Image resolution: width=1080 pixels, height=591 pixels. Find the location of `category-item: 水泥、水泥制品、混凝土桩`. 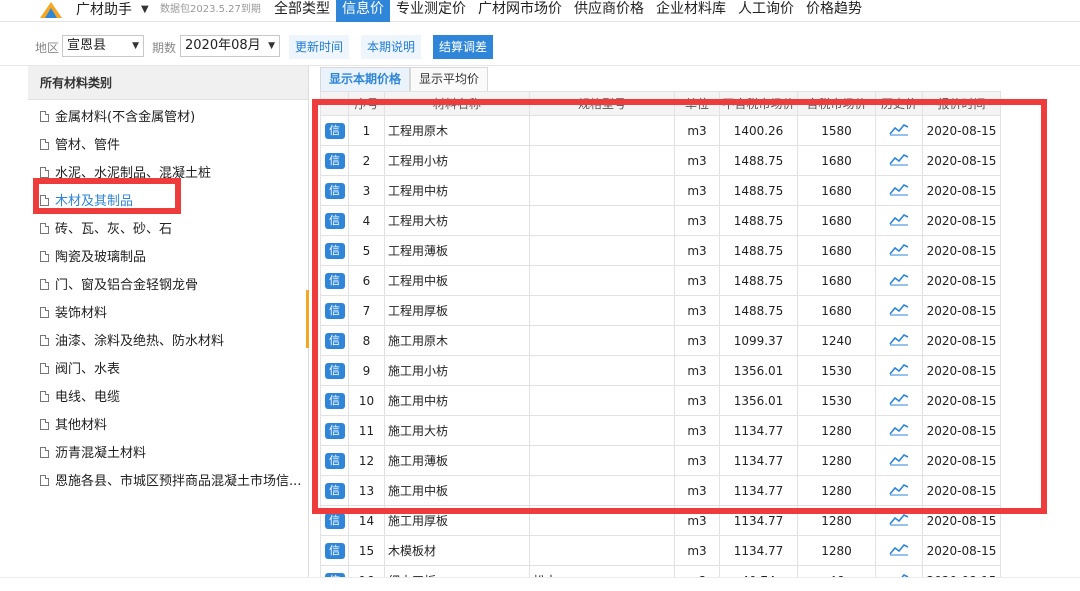

category-item: 水泥、水泥制品、混凝土桩 is located at coordinates (168, 174).